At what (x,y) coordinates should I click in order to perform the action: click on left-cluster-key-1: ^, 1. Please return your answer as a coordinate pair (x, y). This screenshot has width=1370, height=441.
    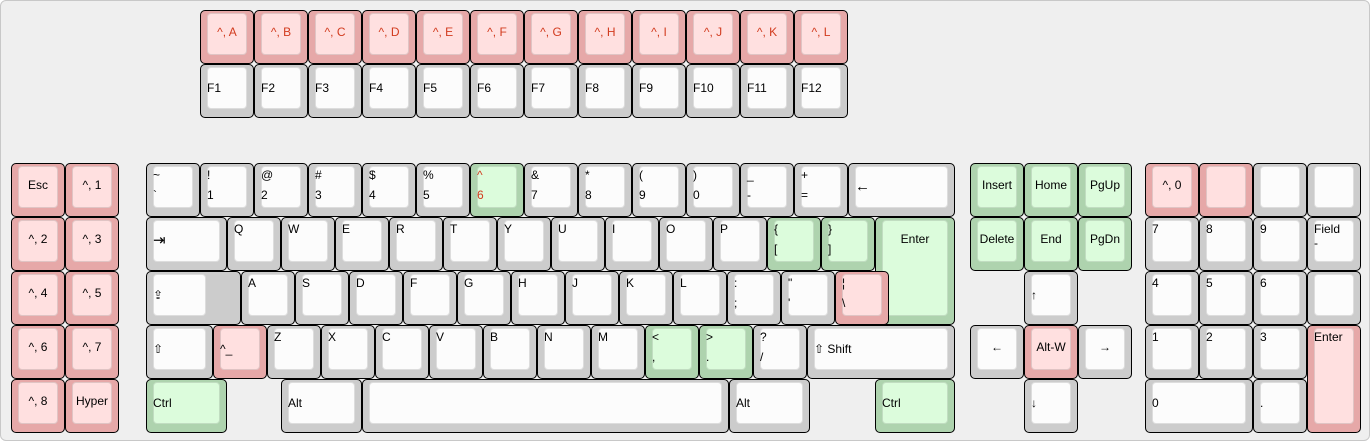
    Looking at the image, I should click on (92, 190).